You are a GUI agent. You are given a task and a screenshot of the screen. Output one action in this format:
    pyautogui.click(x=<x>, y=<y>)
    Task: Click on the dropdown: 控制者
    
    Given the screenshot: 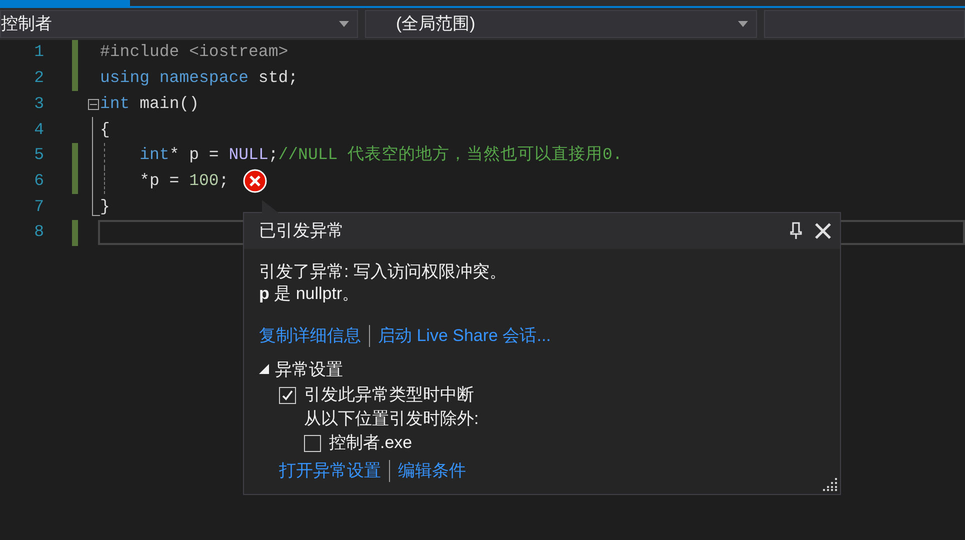 What is the action you would take?
    pyautogui.click(x=179, y=24)
    